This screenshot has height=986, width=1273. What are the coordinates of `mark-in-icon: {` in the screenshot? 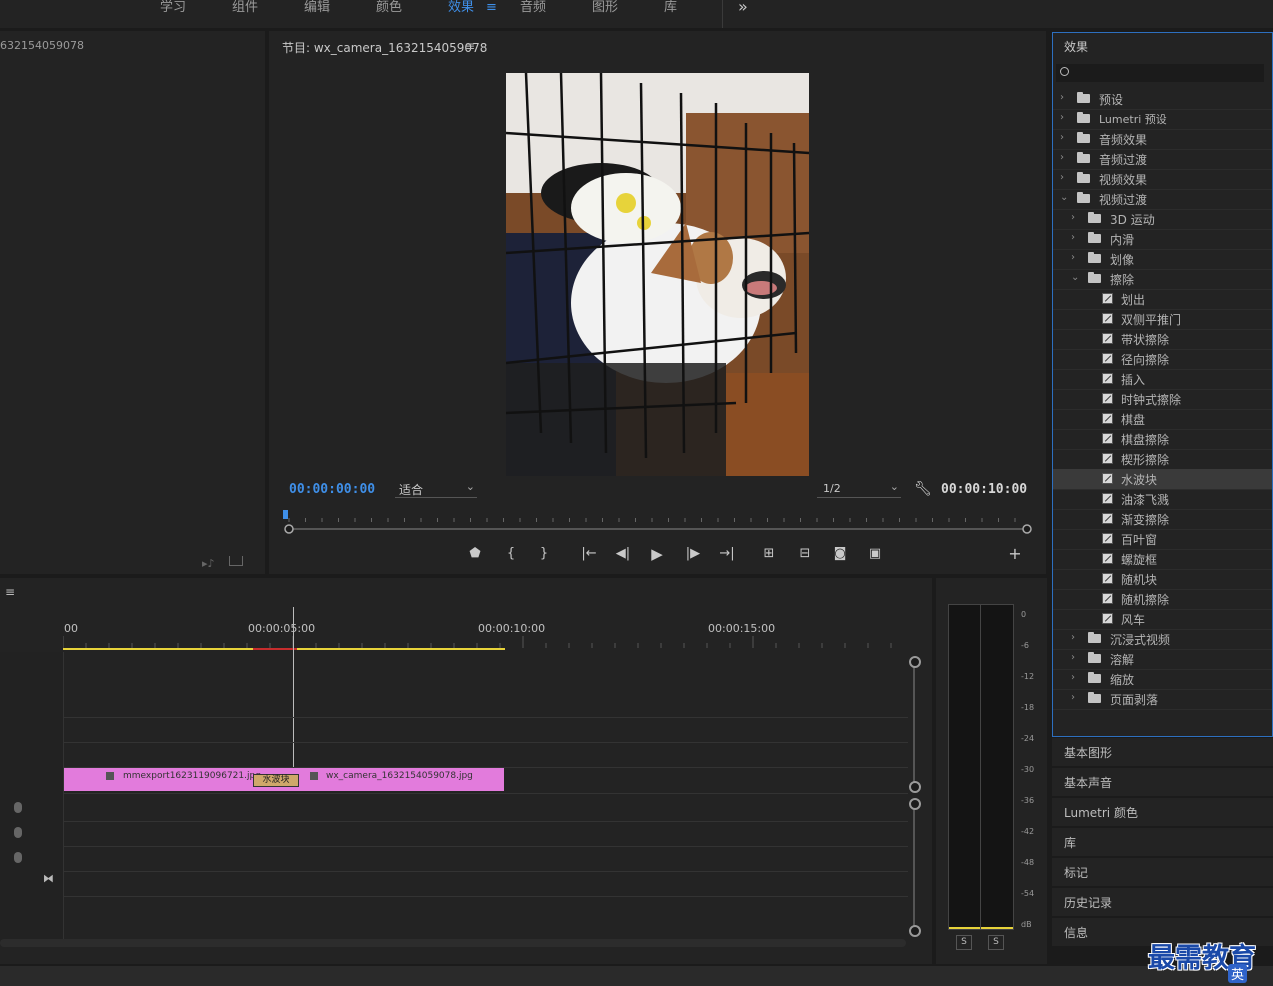 It's located at (511, 554).